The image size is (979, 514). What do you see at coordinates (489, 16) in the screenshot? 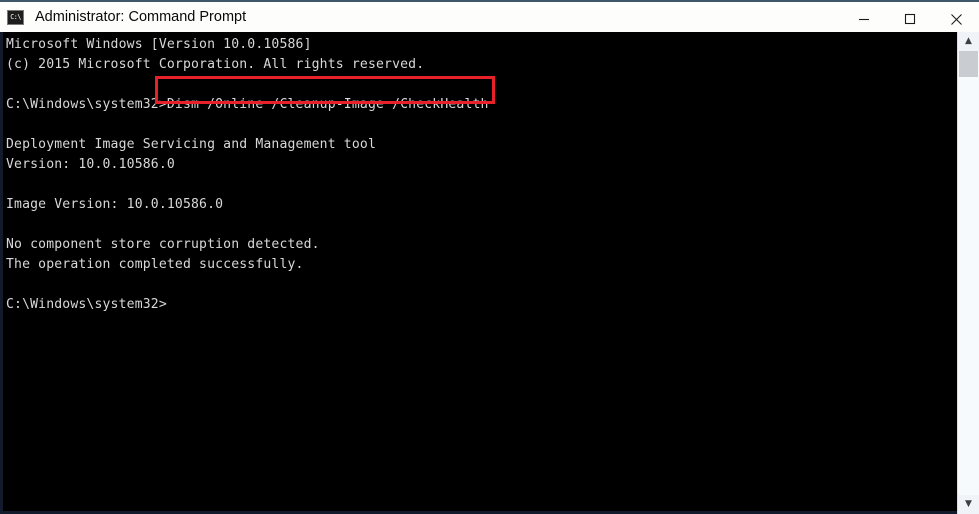
I see `window-titlebar: C:\ Administrator: Command Prompt` at bounding box center [489, 16].